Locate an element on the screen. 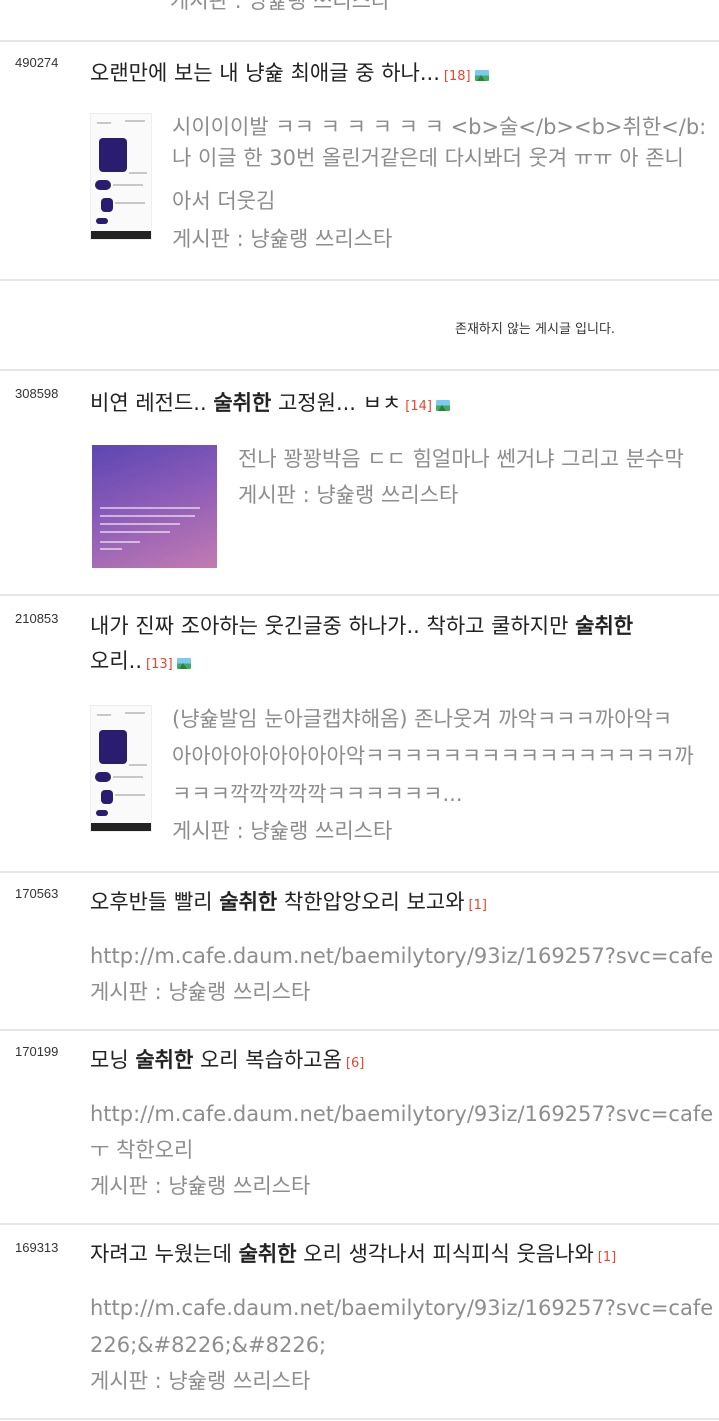 The width and height of the screenshot is (719, 1421). post-preview-line: 시이이이발 ㅋㅋ ㅋ ㅋ ㅋ ㅋ ㅋ <b>술</b><b>취한</b: is located at coordinates (439, 127).